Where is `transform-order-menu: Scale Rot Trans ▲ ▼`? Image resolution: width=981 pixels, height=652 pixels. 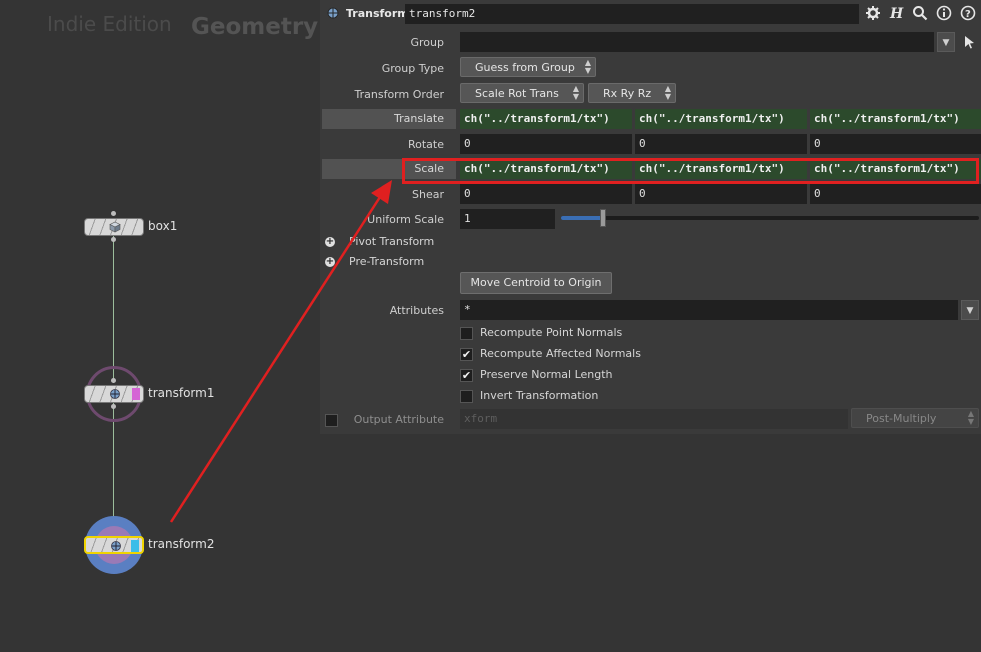 transform-order-menu: Scale Rot Trans ▲ ▼ is located at coordinates (522, 93).